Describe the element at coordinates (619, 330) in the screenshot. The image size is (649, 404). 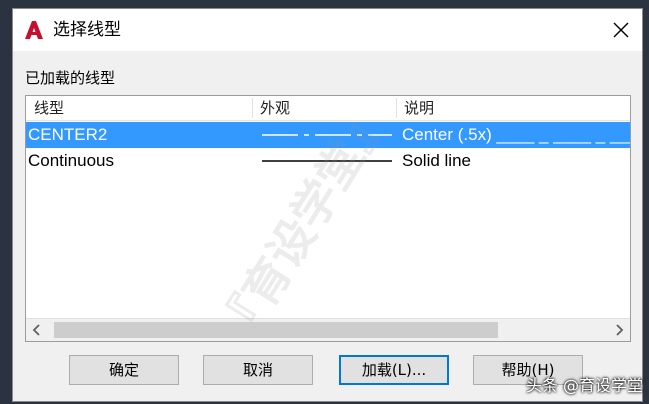
I see `scroll-right-icon` at that location.